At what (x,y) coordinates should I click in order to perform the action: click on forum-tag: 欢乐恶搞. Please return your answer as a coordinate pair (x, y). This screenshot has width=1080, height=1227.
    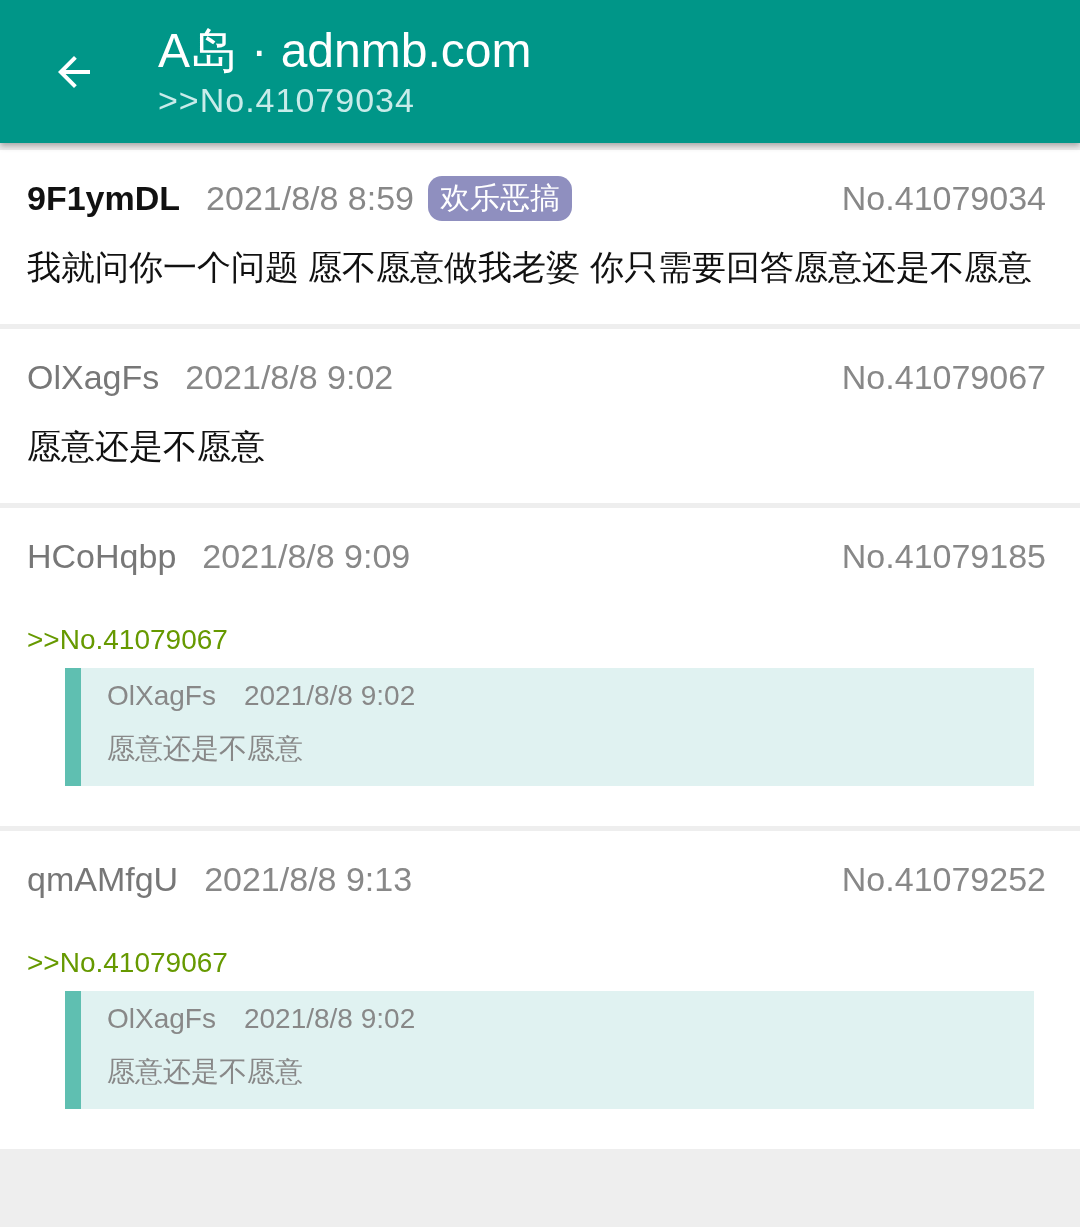
    Looking at the image, I should click on (500, 198).